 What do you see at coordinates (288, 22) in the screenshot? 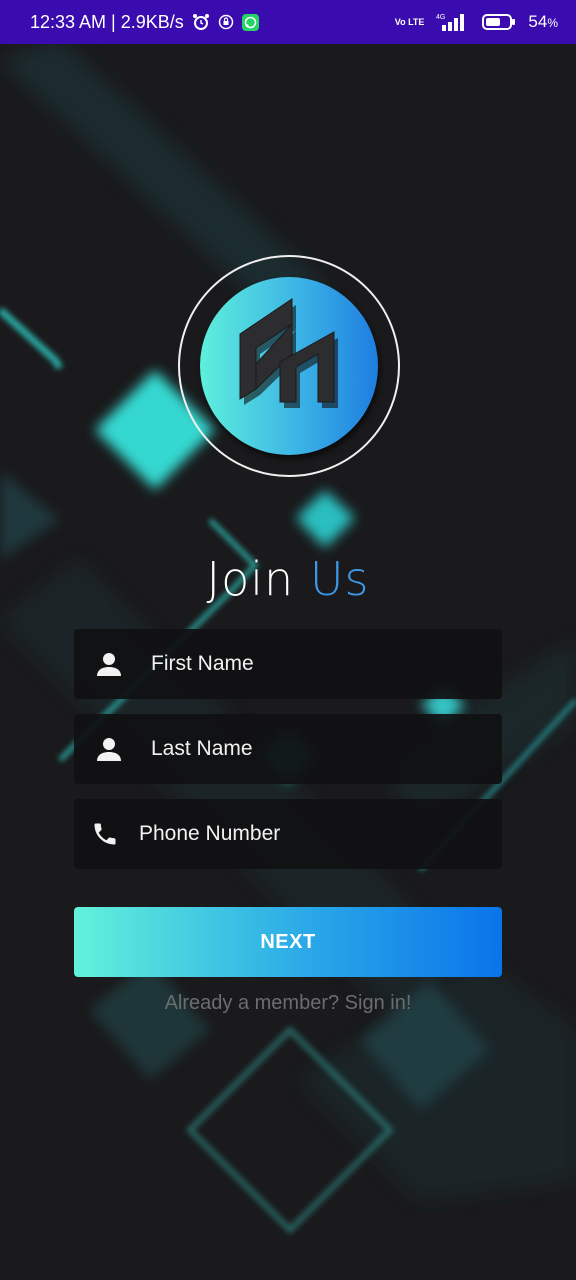
I see `status-bar: 12:33 AM | 2.9KB/s Vo LTE 4G 54%` at bounding box center [288, 22].